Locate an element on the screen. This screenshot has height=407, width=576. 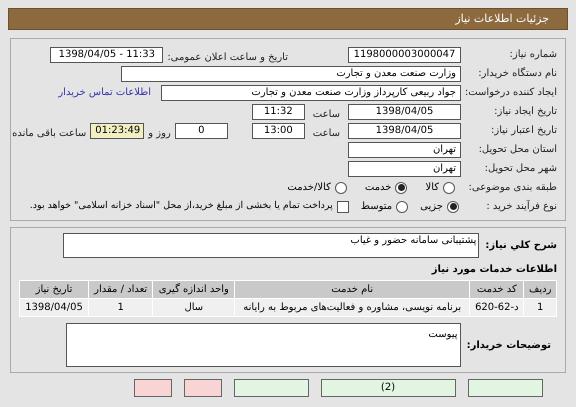
radio-label: جزیی is located at coordinates (431, 207).